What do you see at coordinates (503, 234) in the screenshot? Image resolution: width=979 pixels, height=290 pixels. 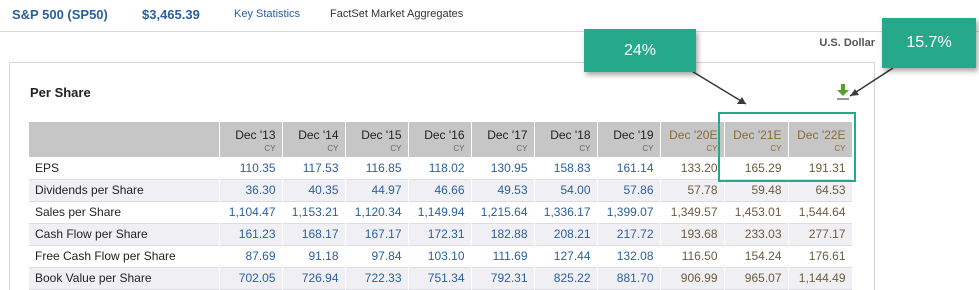 I see `table-cell: 182.88` at bounding box center [503, 234].